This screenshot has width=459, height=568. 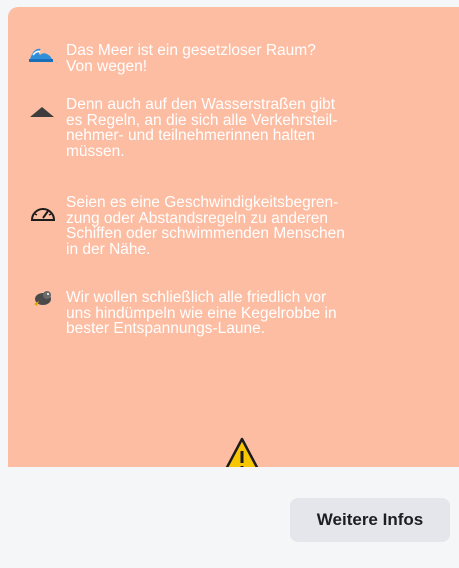 I want to click on more-info-button: Weitere Infos, so click(x=370, y=520).